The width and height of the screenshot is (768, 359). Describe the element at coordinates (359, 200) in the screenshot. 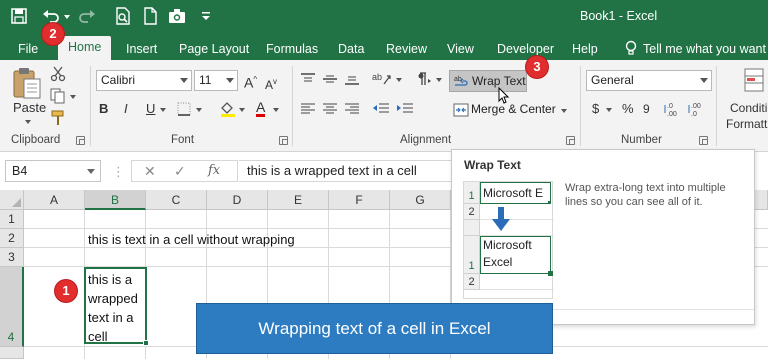

I see `column-header-f: F` at that location.